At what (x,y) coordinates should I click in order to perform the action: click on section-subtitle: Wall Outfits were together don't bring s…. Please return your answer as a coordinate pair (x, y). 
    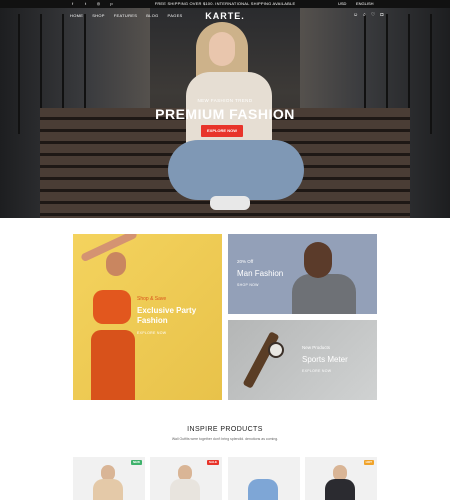
    Looking at the image, I should click on (225, 439).